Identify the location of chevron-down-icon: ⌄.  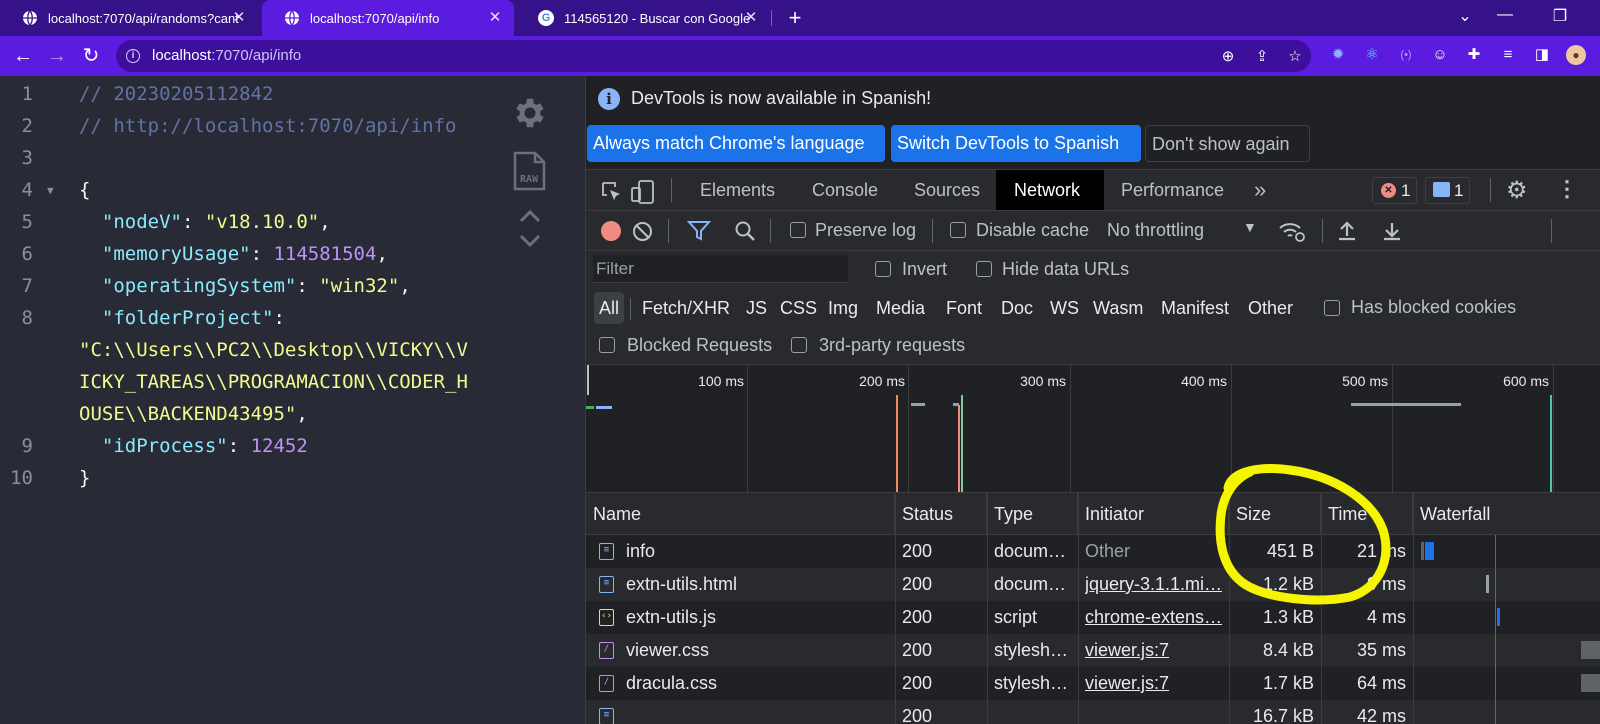
(1465, 16).